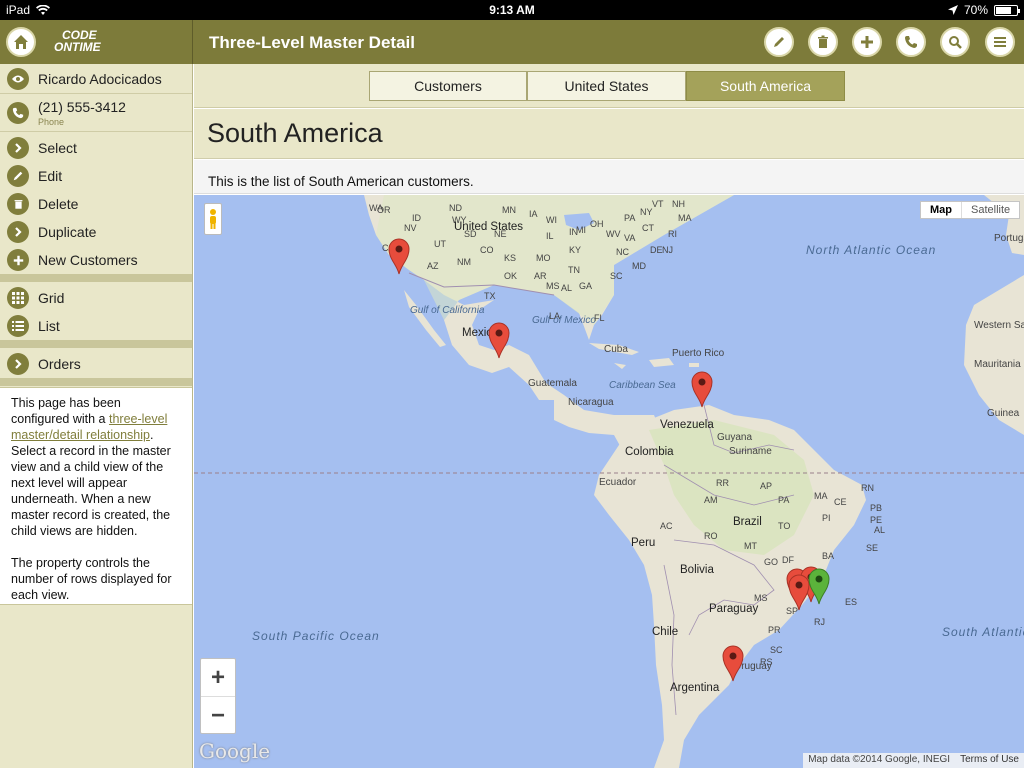 This screenshot has width=1024, height=768. What do you see at coordinates (57, 148) in the screenshot?
I see `sidebar-item-label: Select` at bounding box center [57, 148].